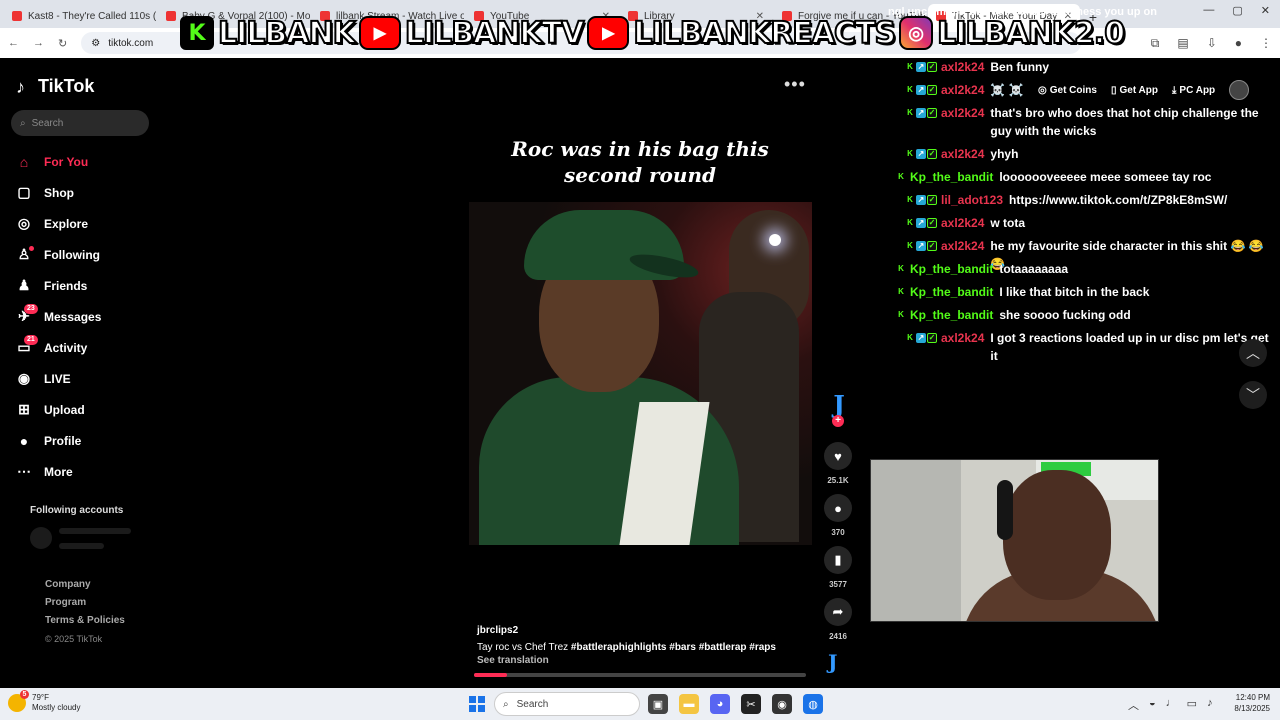 Image resolution: width=1280 pixels, height=720 pixels. What do you see at coordinates (63, 440) in the screenshot?
I see `sidebar-item-label: Profile` at bounding box center [63, 440].